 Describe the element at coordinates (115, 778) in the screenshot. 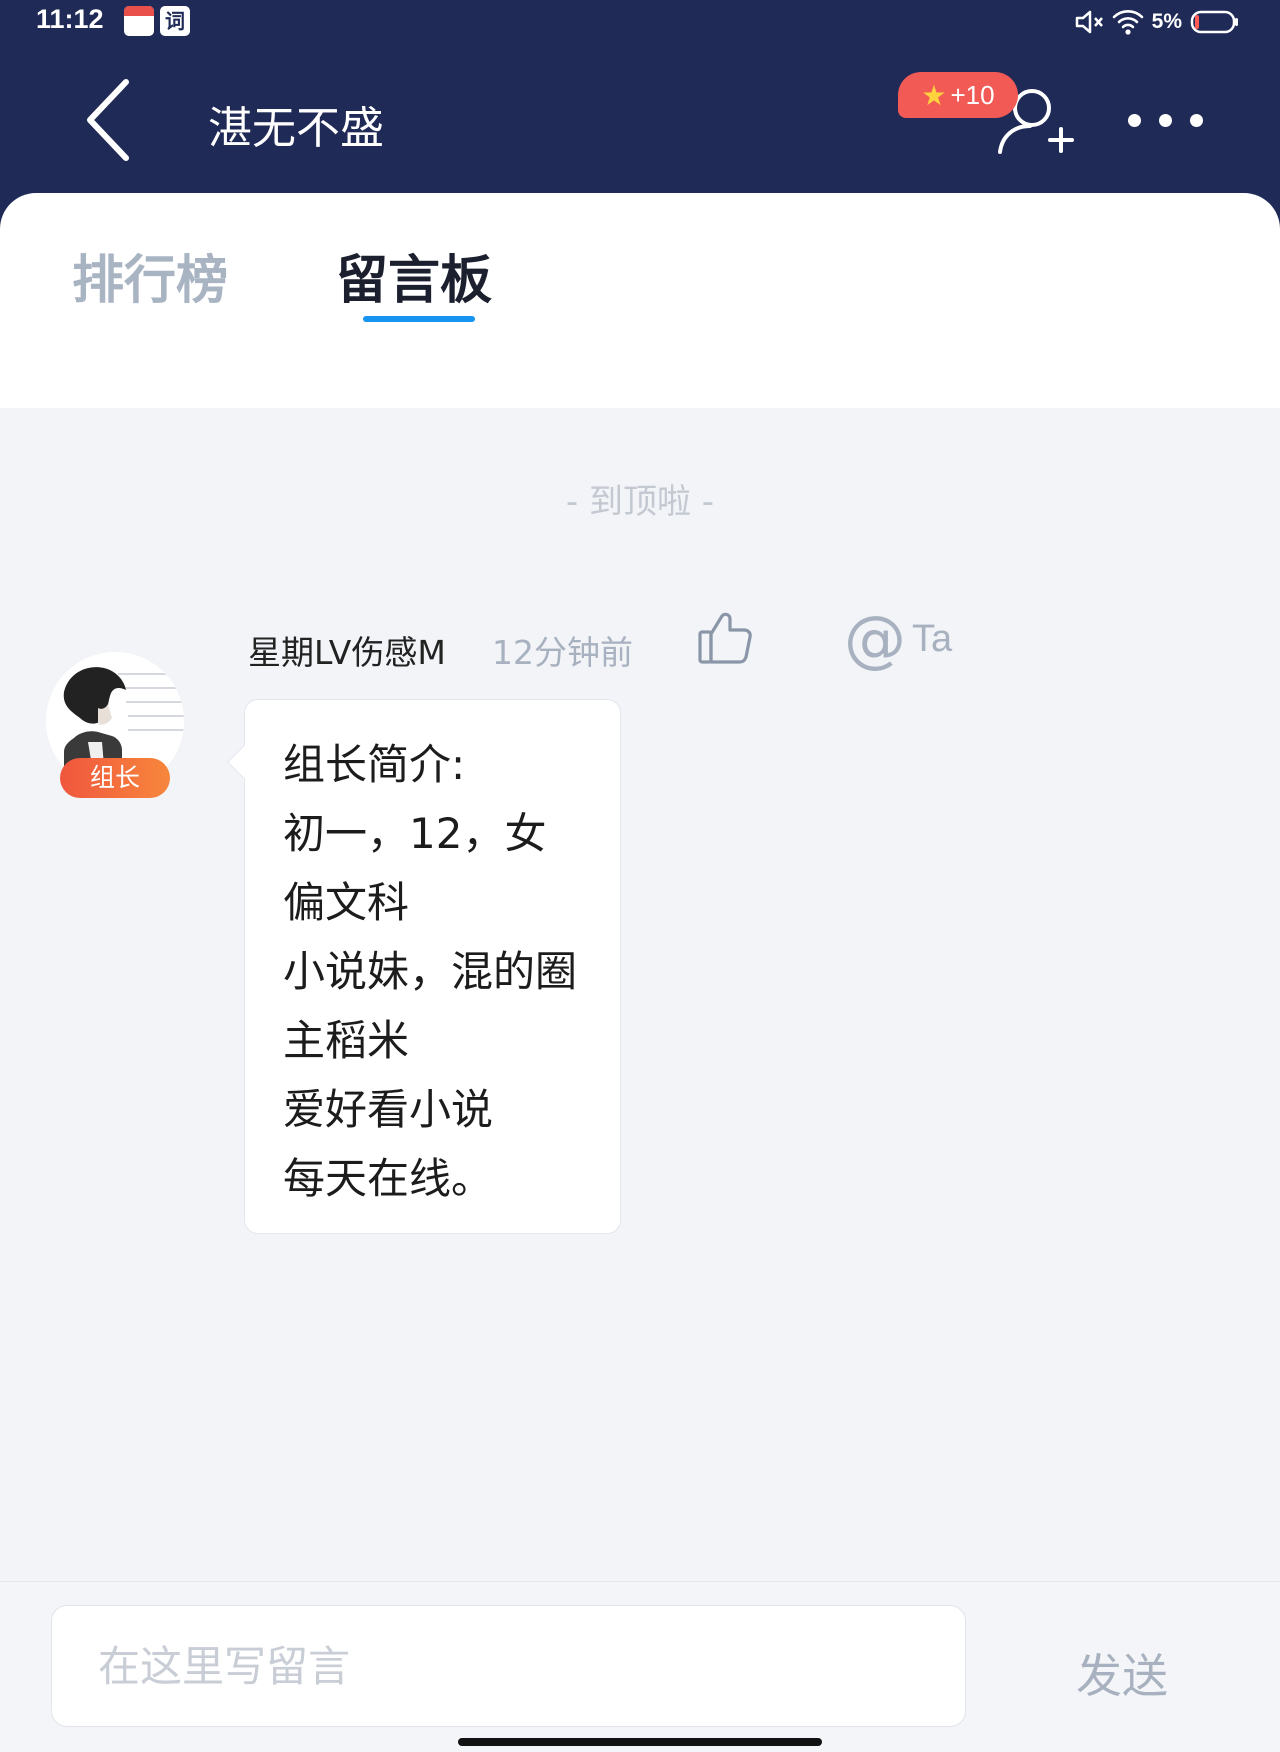

I see `role-badge: 组长` at that location.